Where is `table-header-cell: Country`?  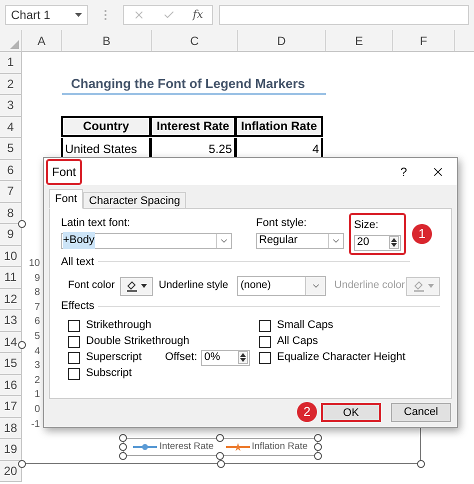 table-header-cell: Country is located at coordinates (106, 126).